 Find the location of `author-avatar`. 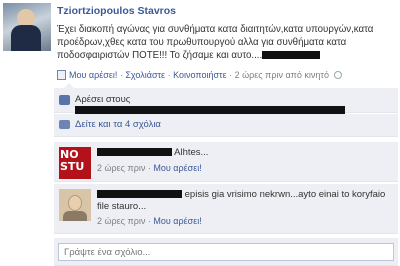

author-avatar is located at coordinates (27, 27).